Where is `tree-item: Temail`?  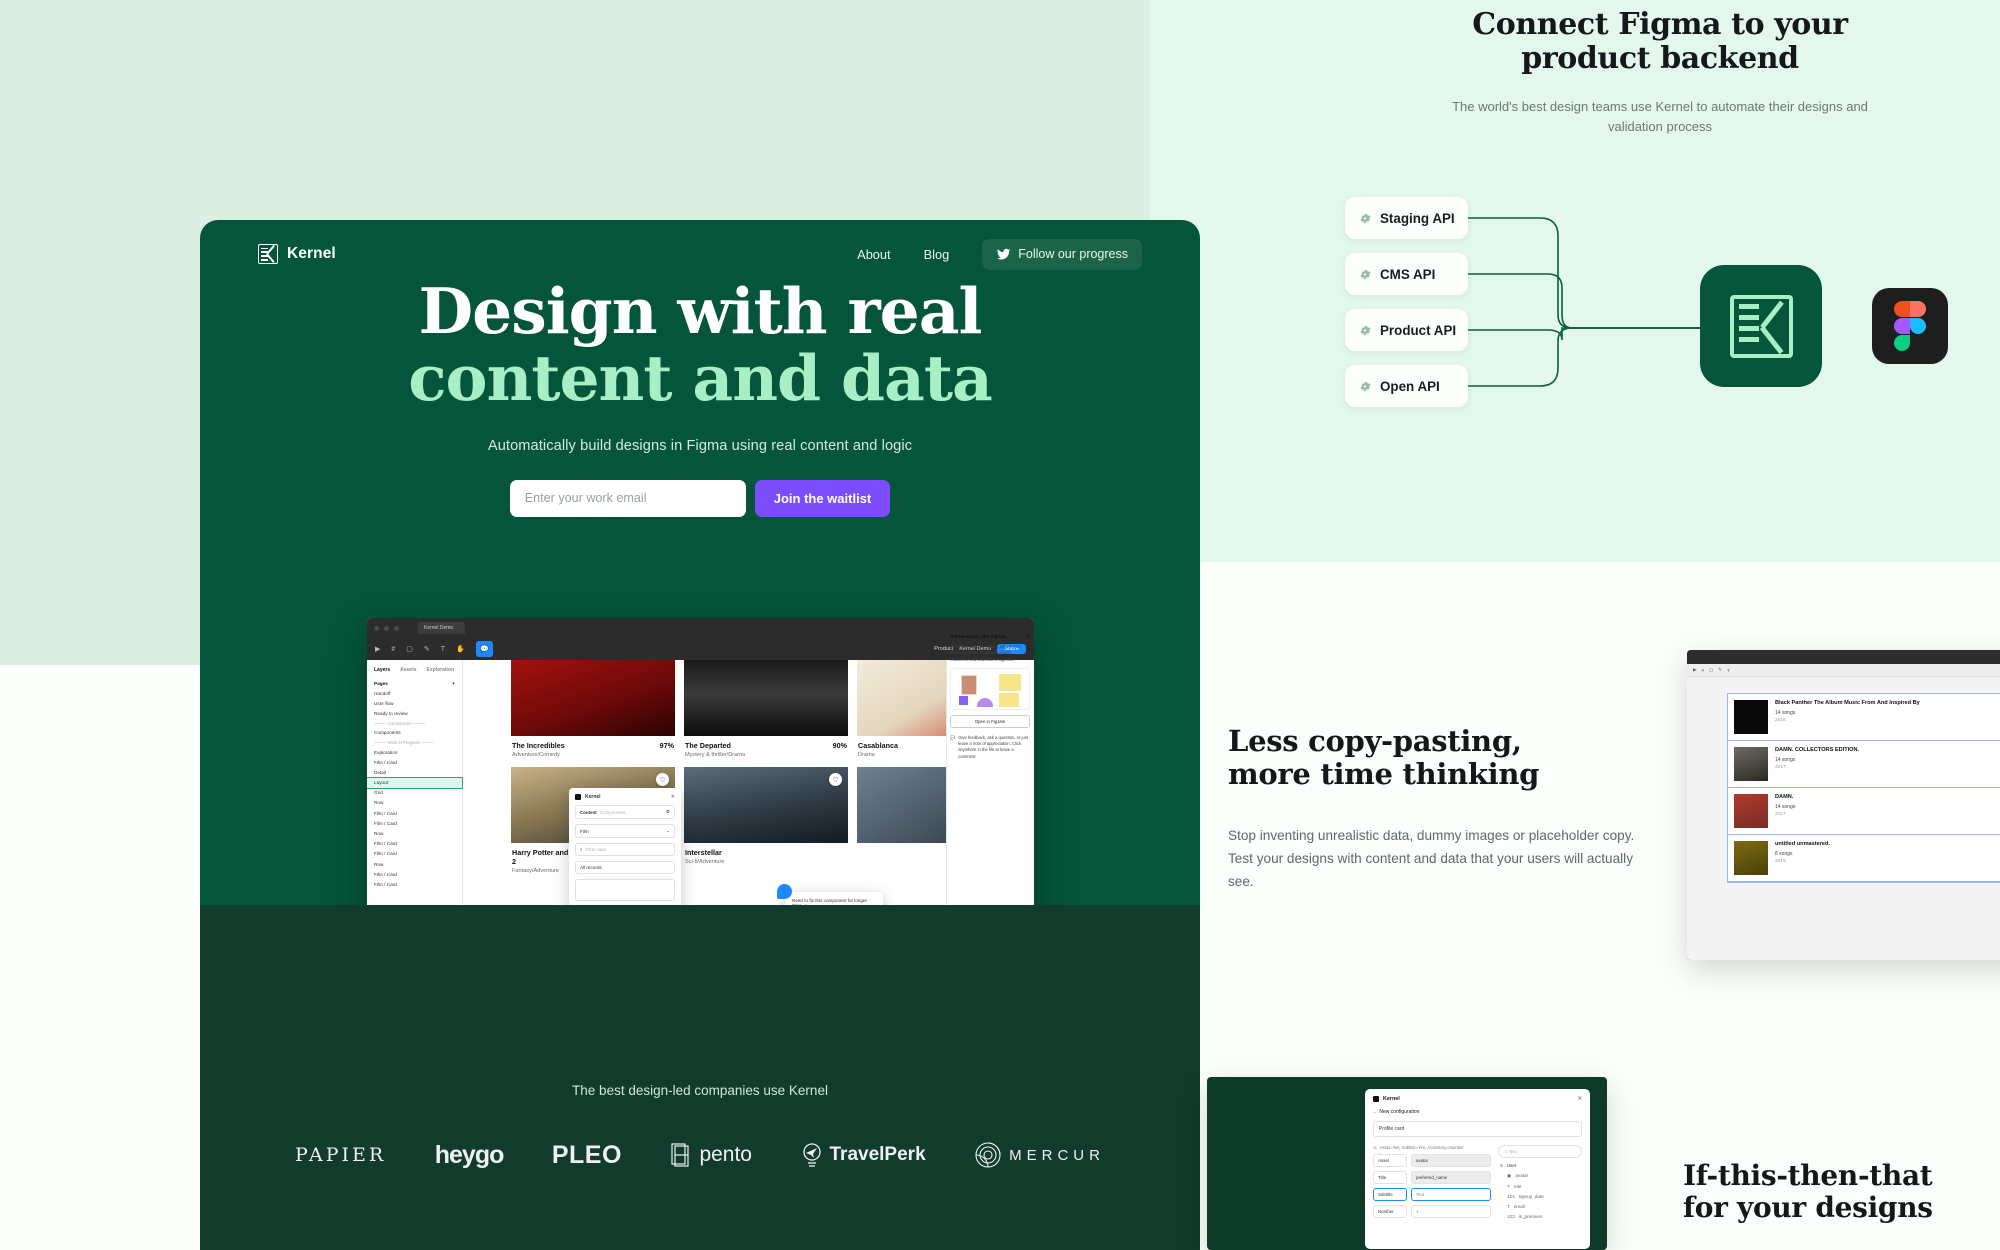
tree-item: Temail is located at coordinates (1540, 1206).